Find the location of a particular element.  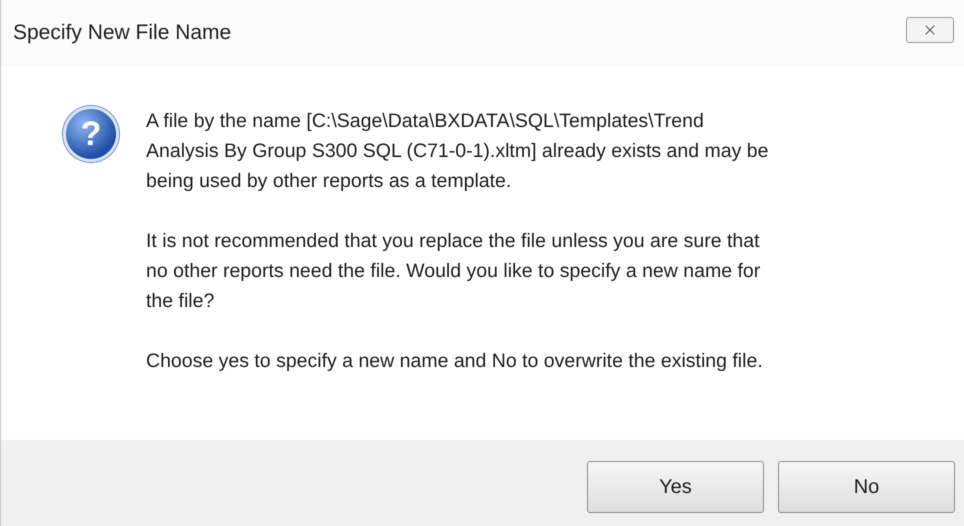

close-button is located at coordinates (930, 30).